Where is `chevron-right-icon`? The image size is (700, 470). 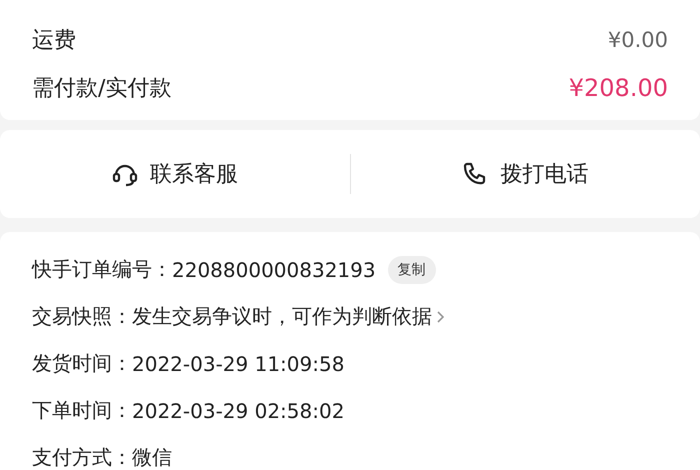
chevron-right-icon is located at coordinates (440, 317).